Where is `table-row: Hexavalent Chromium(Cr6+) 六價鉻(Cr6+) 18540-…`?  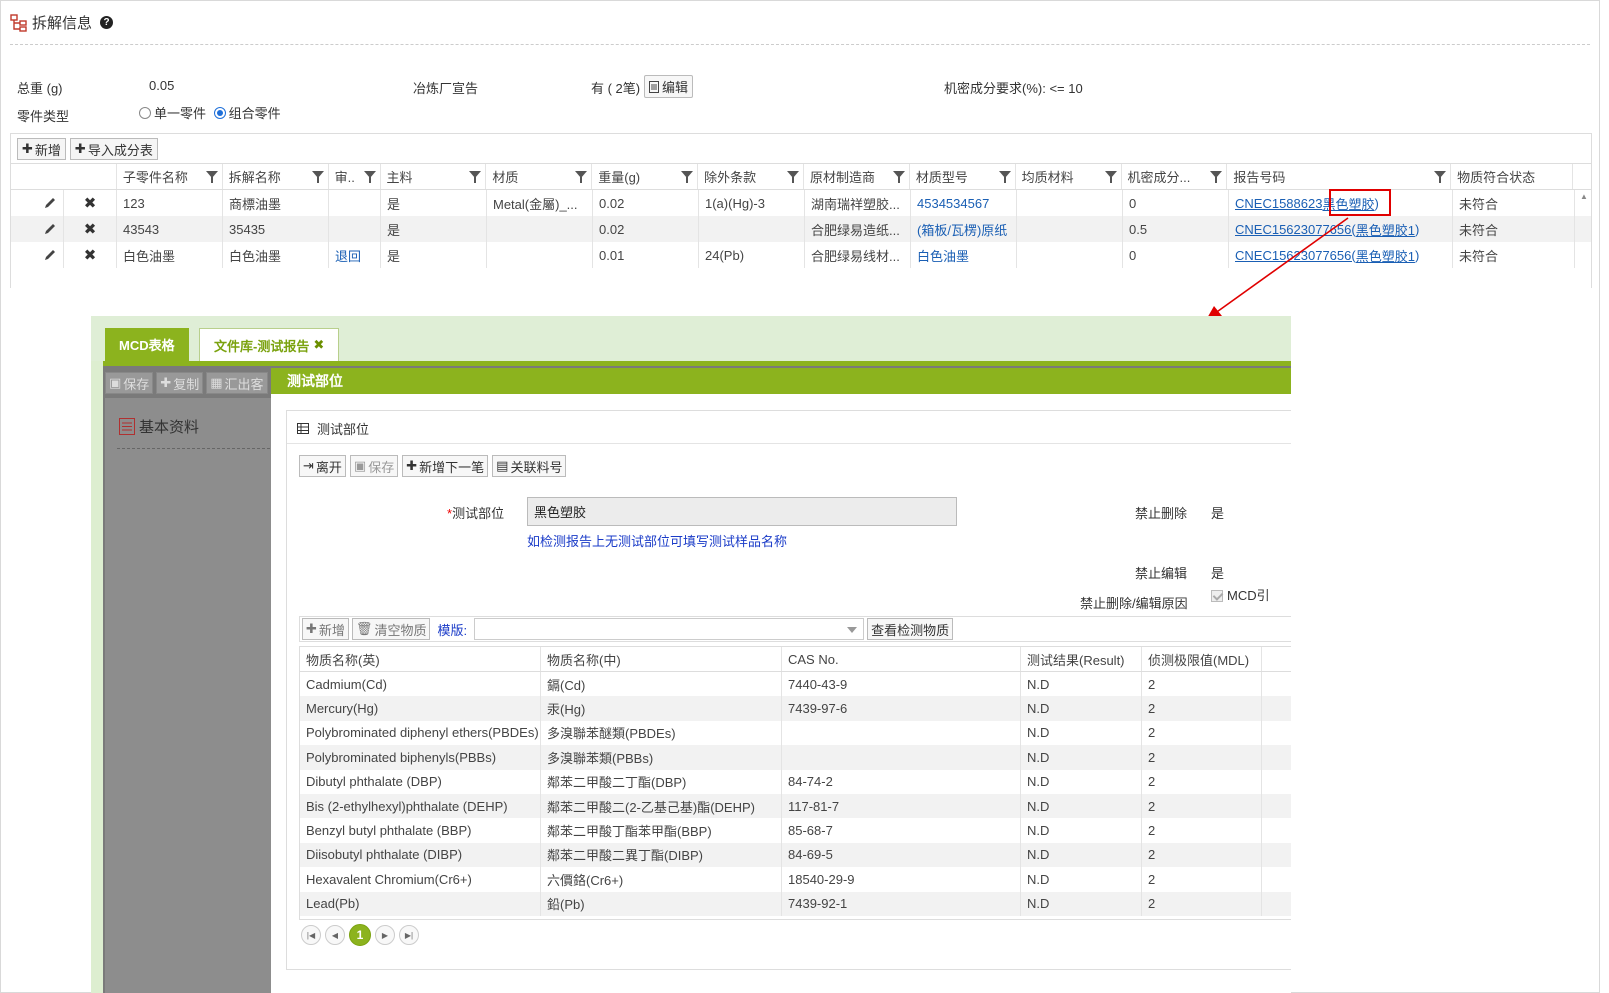
table-row: Hexavalent Chromium(Cr6+) 六價鉻(Cr6+) 18540-… is located at coordinates (795, 879).